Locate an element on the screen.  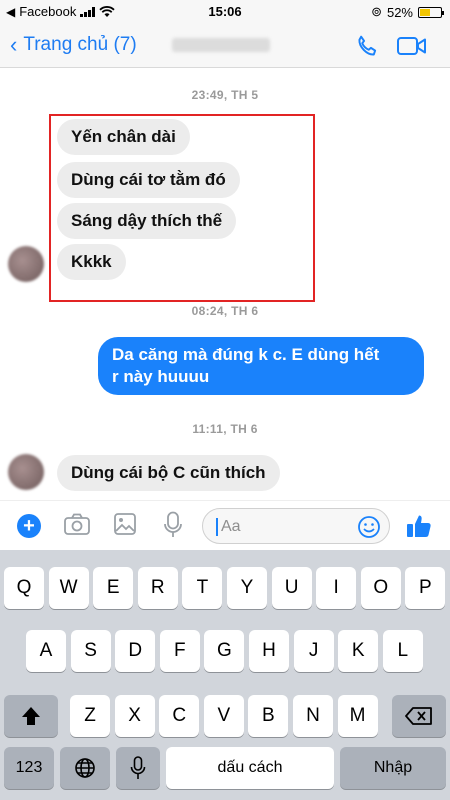
key-w: W is located at coordinates (68, 588).